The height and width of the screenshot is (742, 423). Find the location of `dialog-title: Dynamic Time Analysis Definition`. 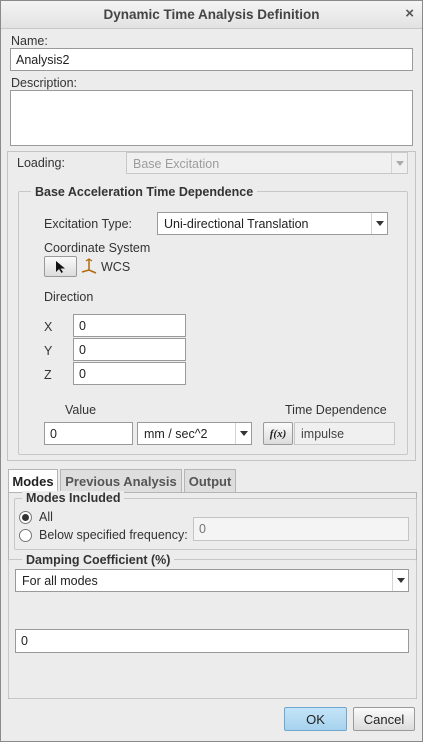

dialog-title: Dynamic Time Analysis Definition is located at coordinates (211, 14).